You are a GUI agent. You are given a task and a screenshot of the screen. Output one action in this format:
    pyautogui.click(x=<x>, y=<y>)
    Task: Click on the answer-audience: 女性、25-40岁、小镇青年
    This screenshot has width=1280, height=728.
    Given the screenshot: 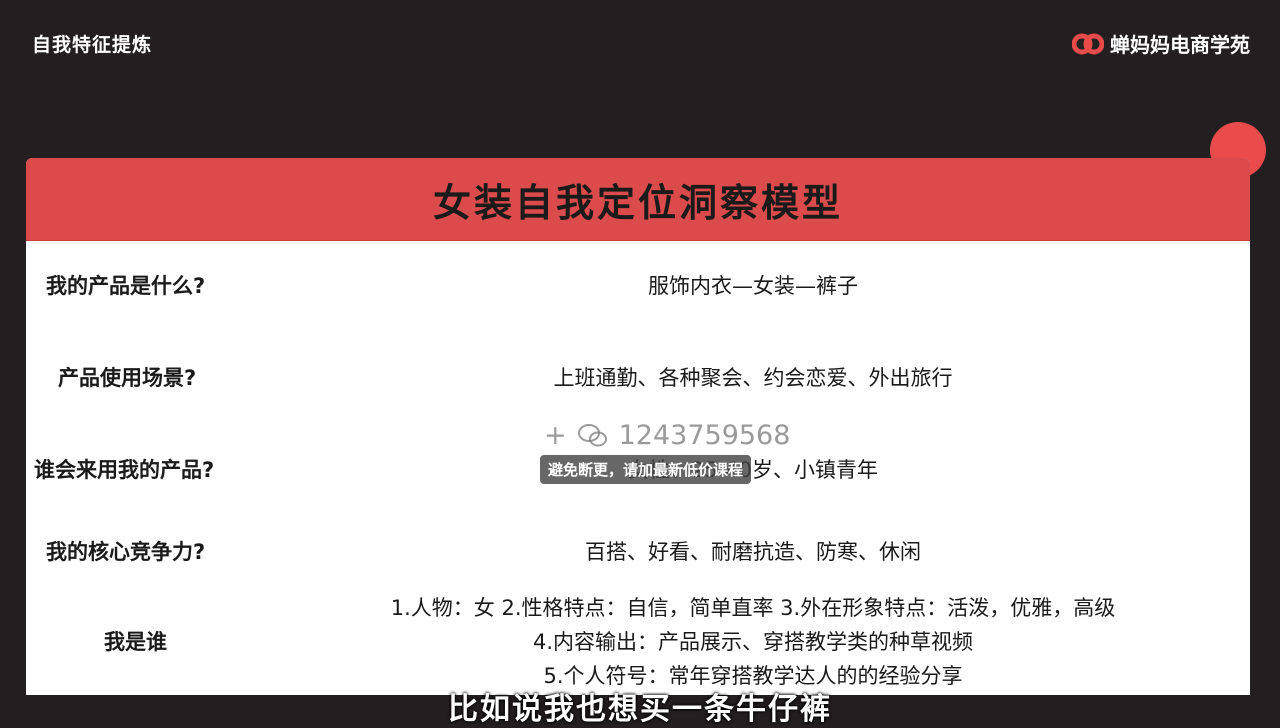 What is the action you would take?
    pyautogui.click(x=753, y=470)
    